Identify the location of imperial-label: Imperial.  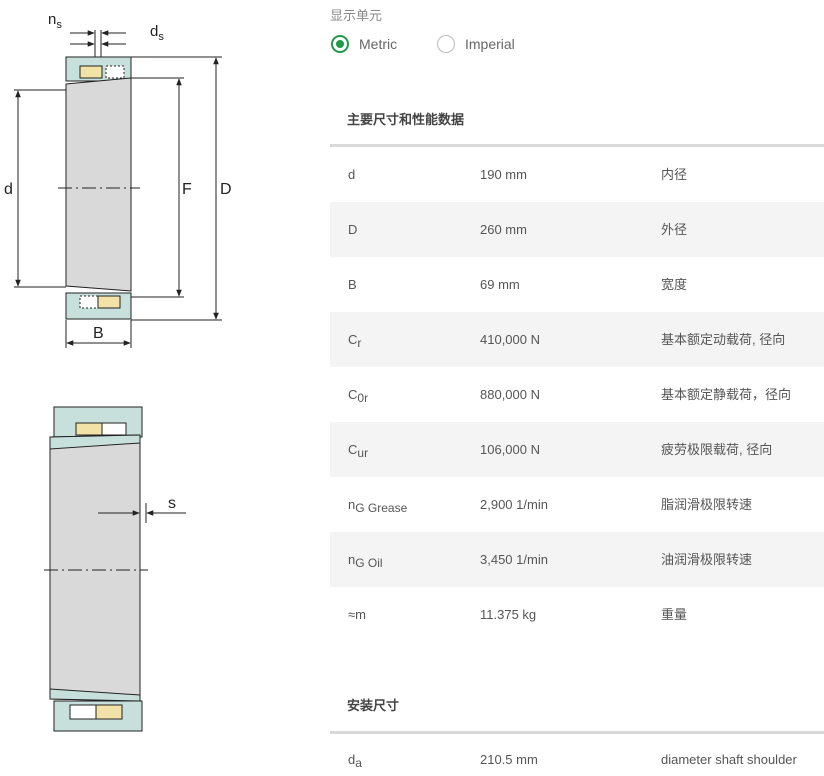
(490, 44).